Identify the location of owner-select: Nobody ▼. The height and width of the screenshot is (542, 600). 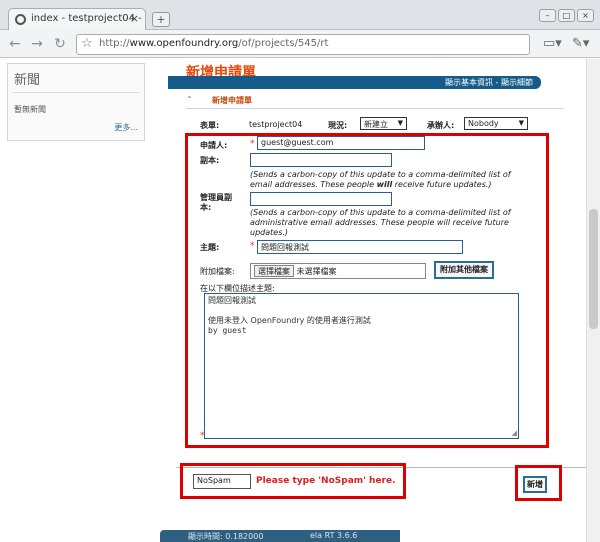
(496, 123).